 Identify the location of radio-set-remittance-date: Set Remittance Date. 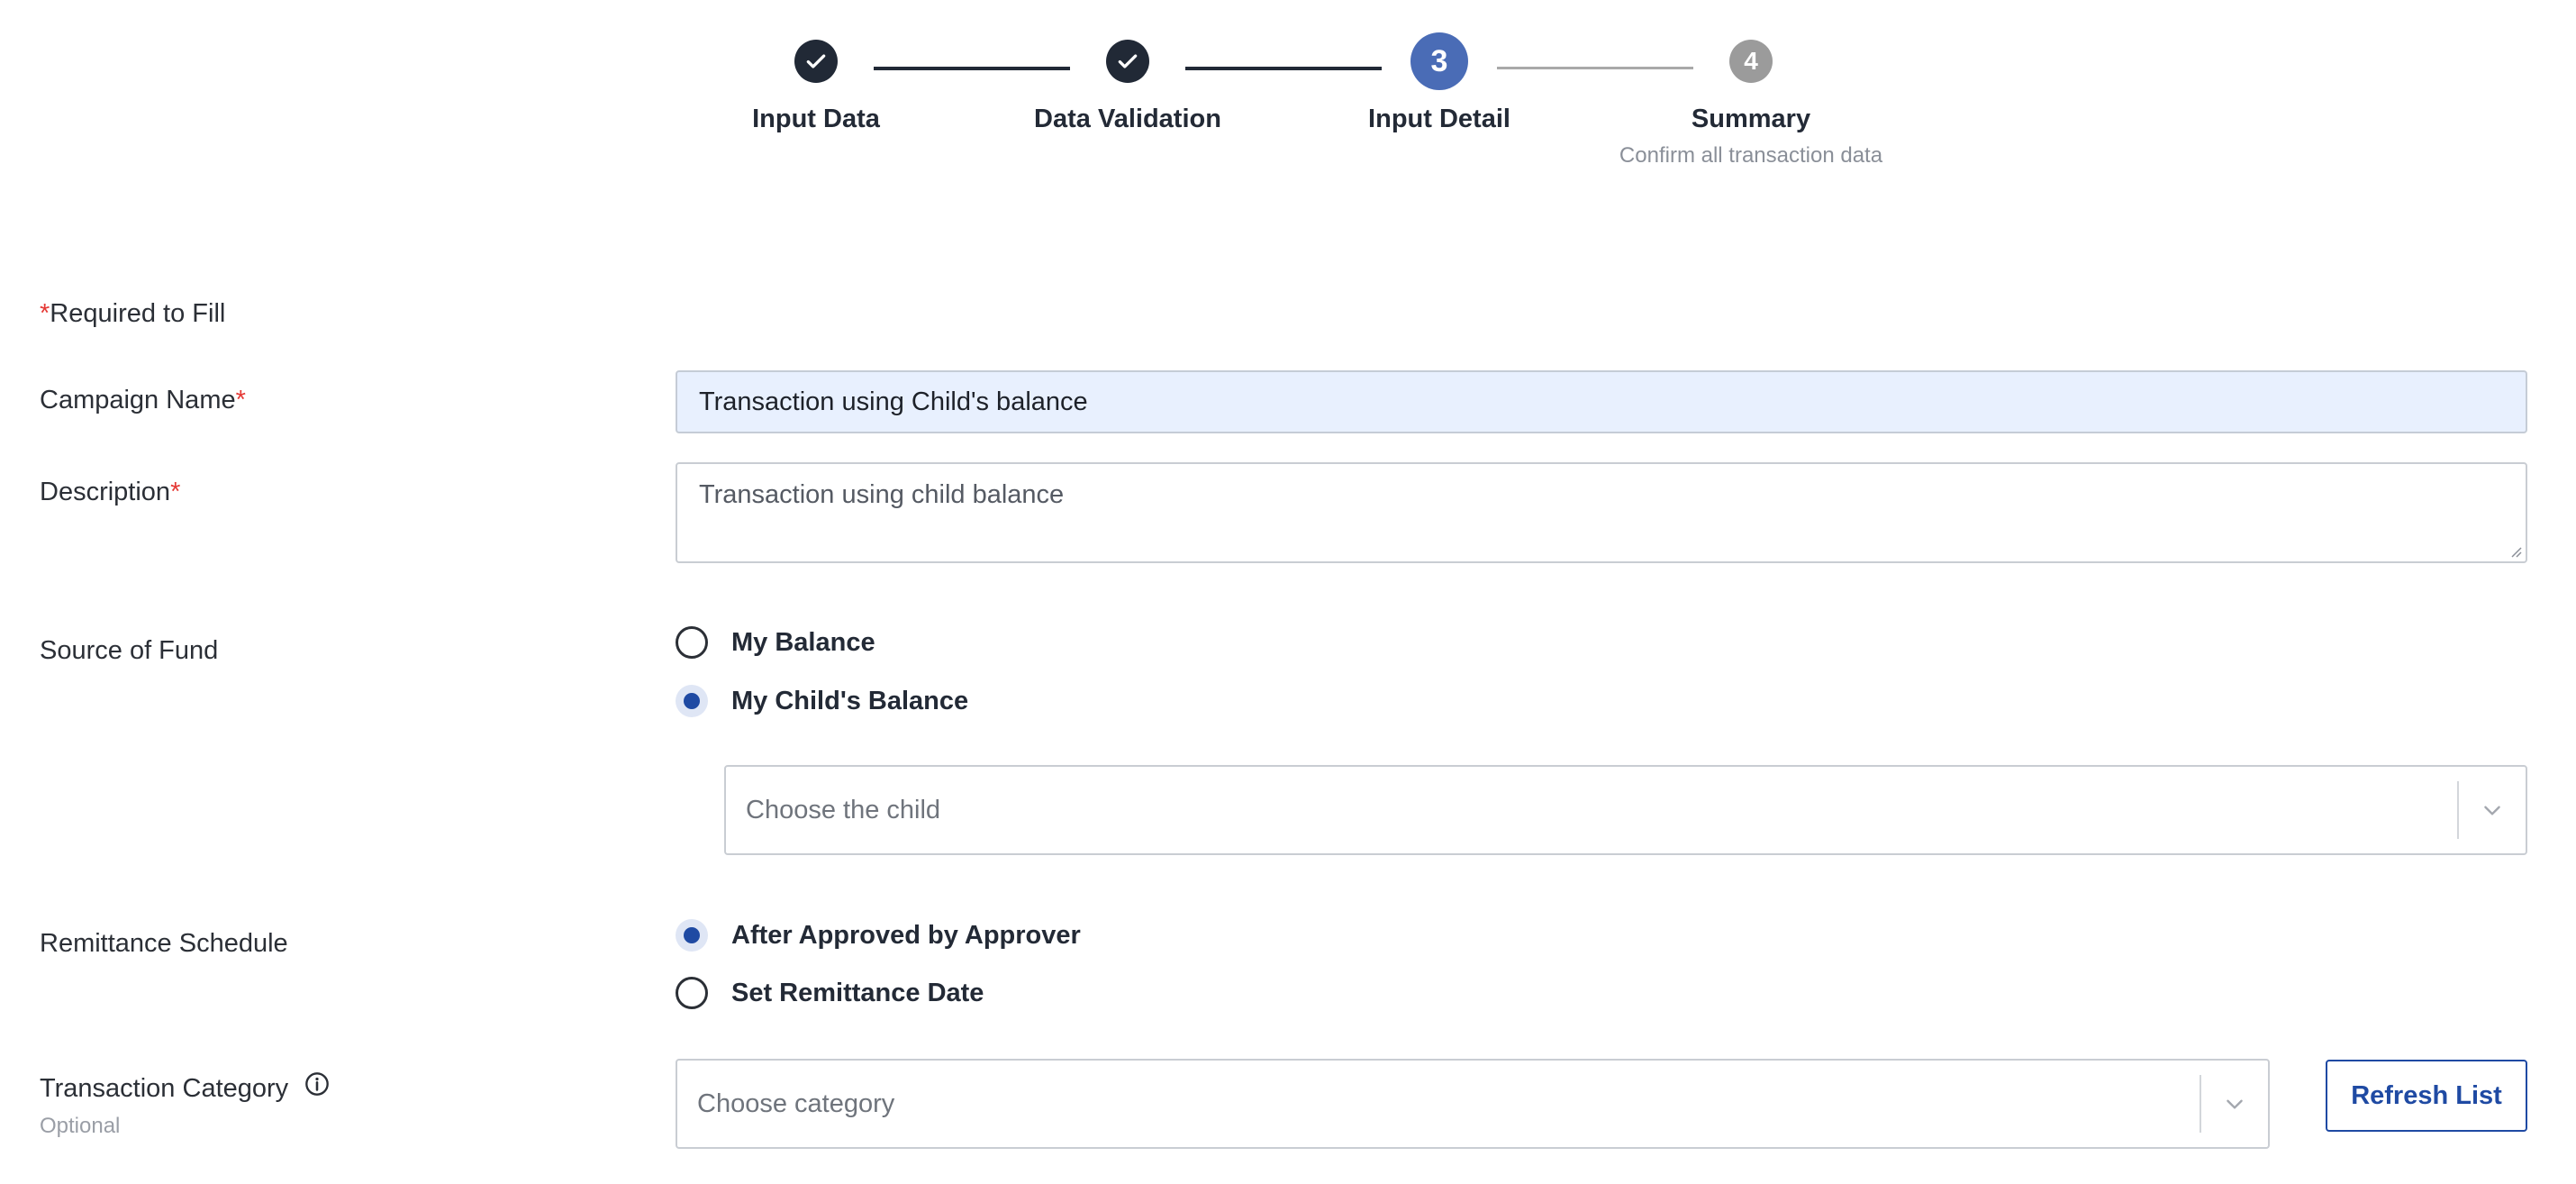
(830, 993).